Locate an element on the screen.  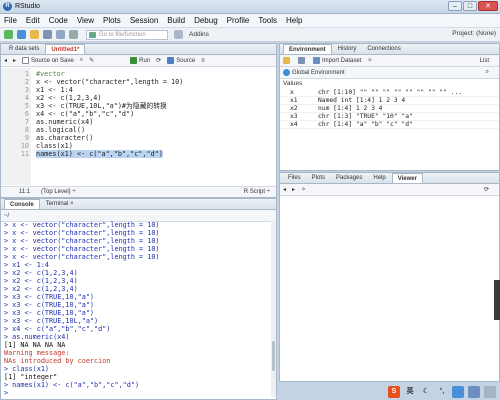
console-line: > x4 <- c("a","b","c","d") is located at coordinates (57, 329).